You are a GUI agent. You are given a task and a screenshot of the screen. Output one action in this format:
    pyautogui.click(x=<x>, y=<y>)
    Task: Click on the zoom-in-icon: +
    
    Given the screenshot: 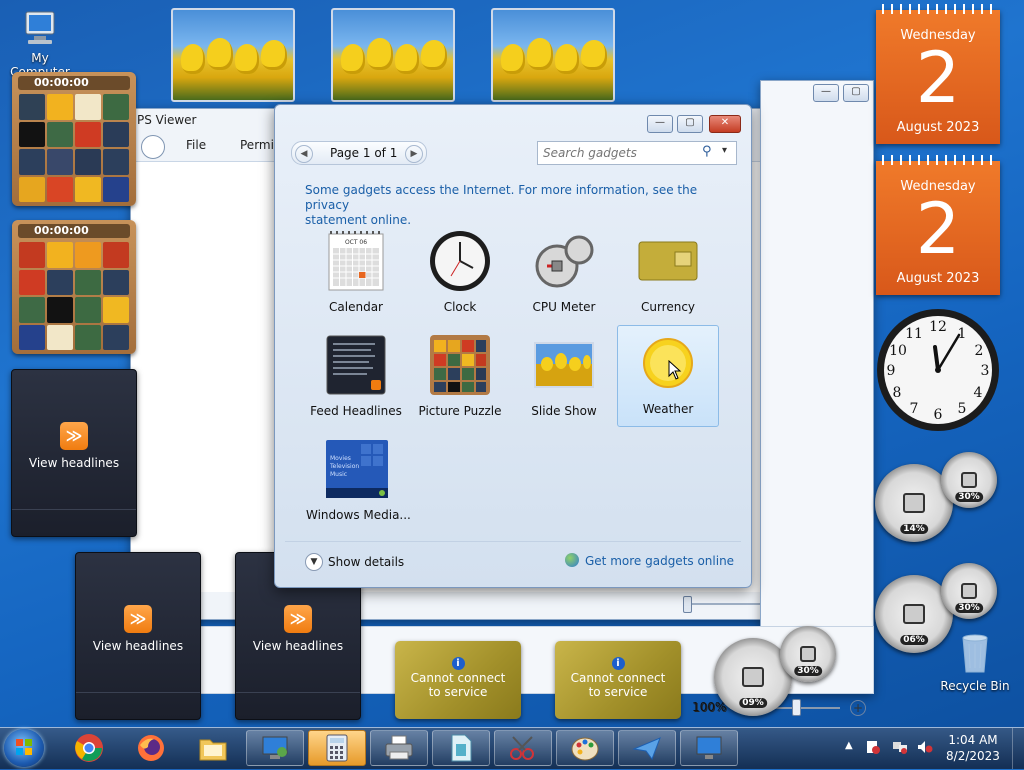 What is the action you would take?
    pyautogui.click(x=858, y=708)
    